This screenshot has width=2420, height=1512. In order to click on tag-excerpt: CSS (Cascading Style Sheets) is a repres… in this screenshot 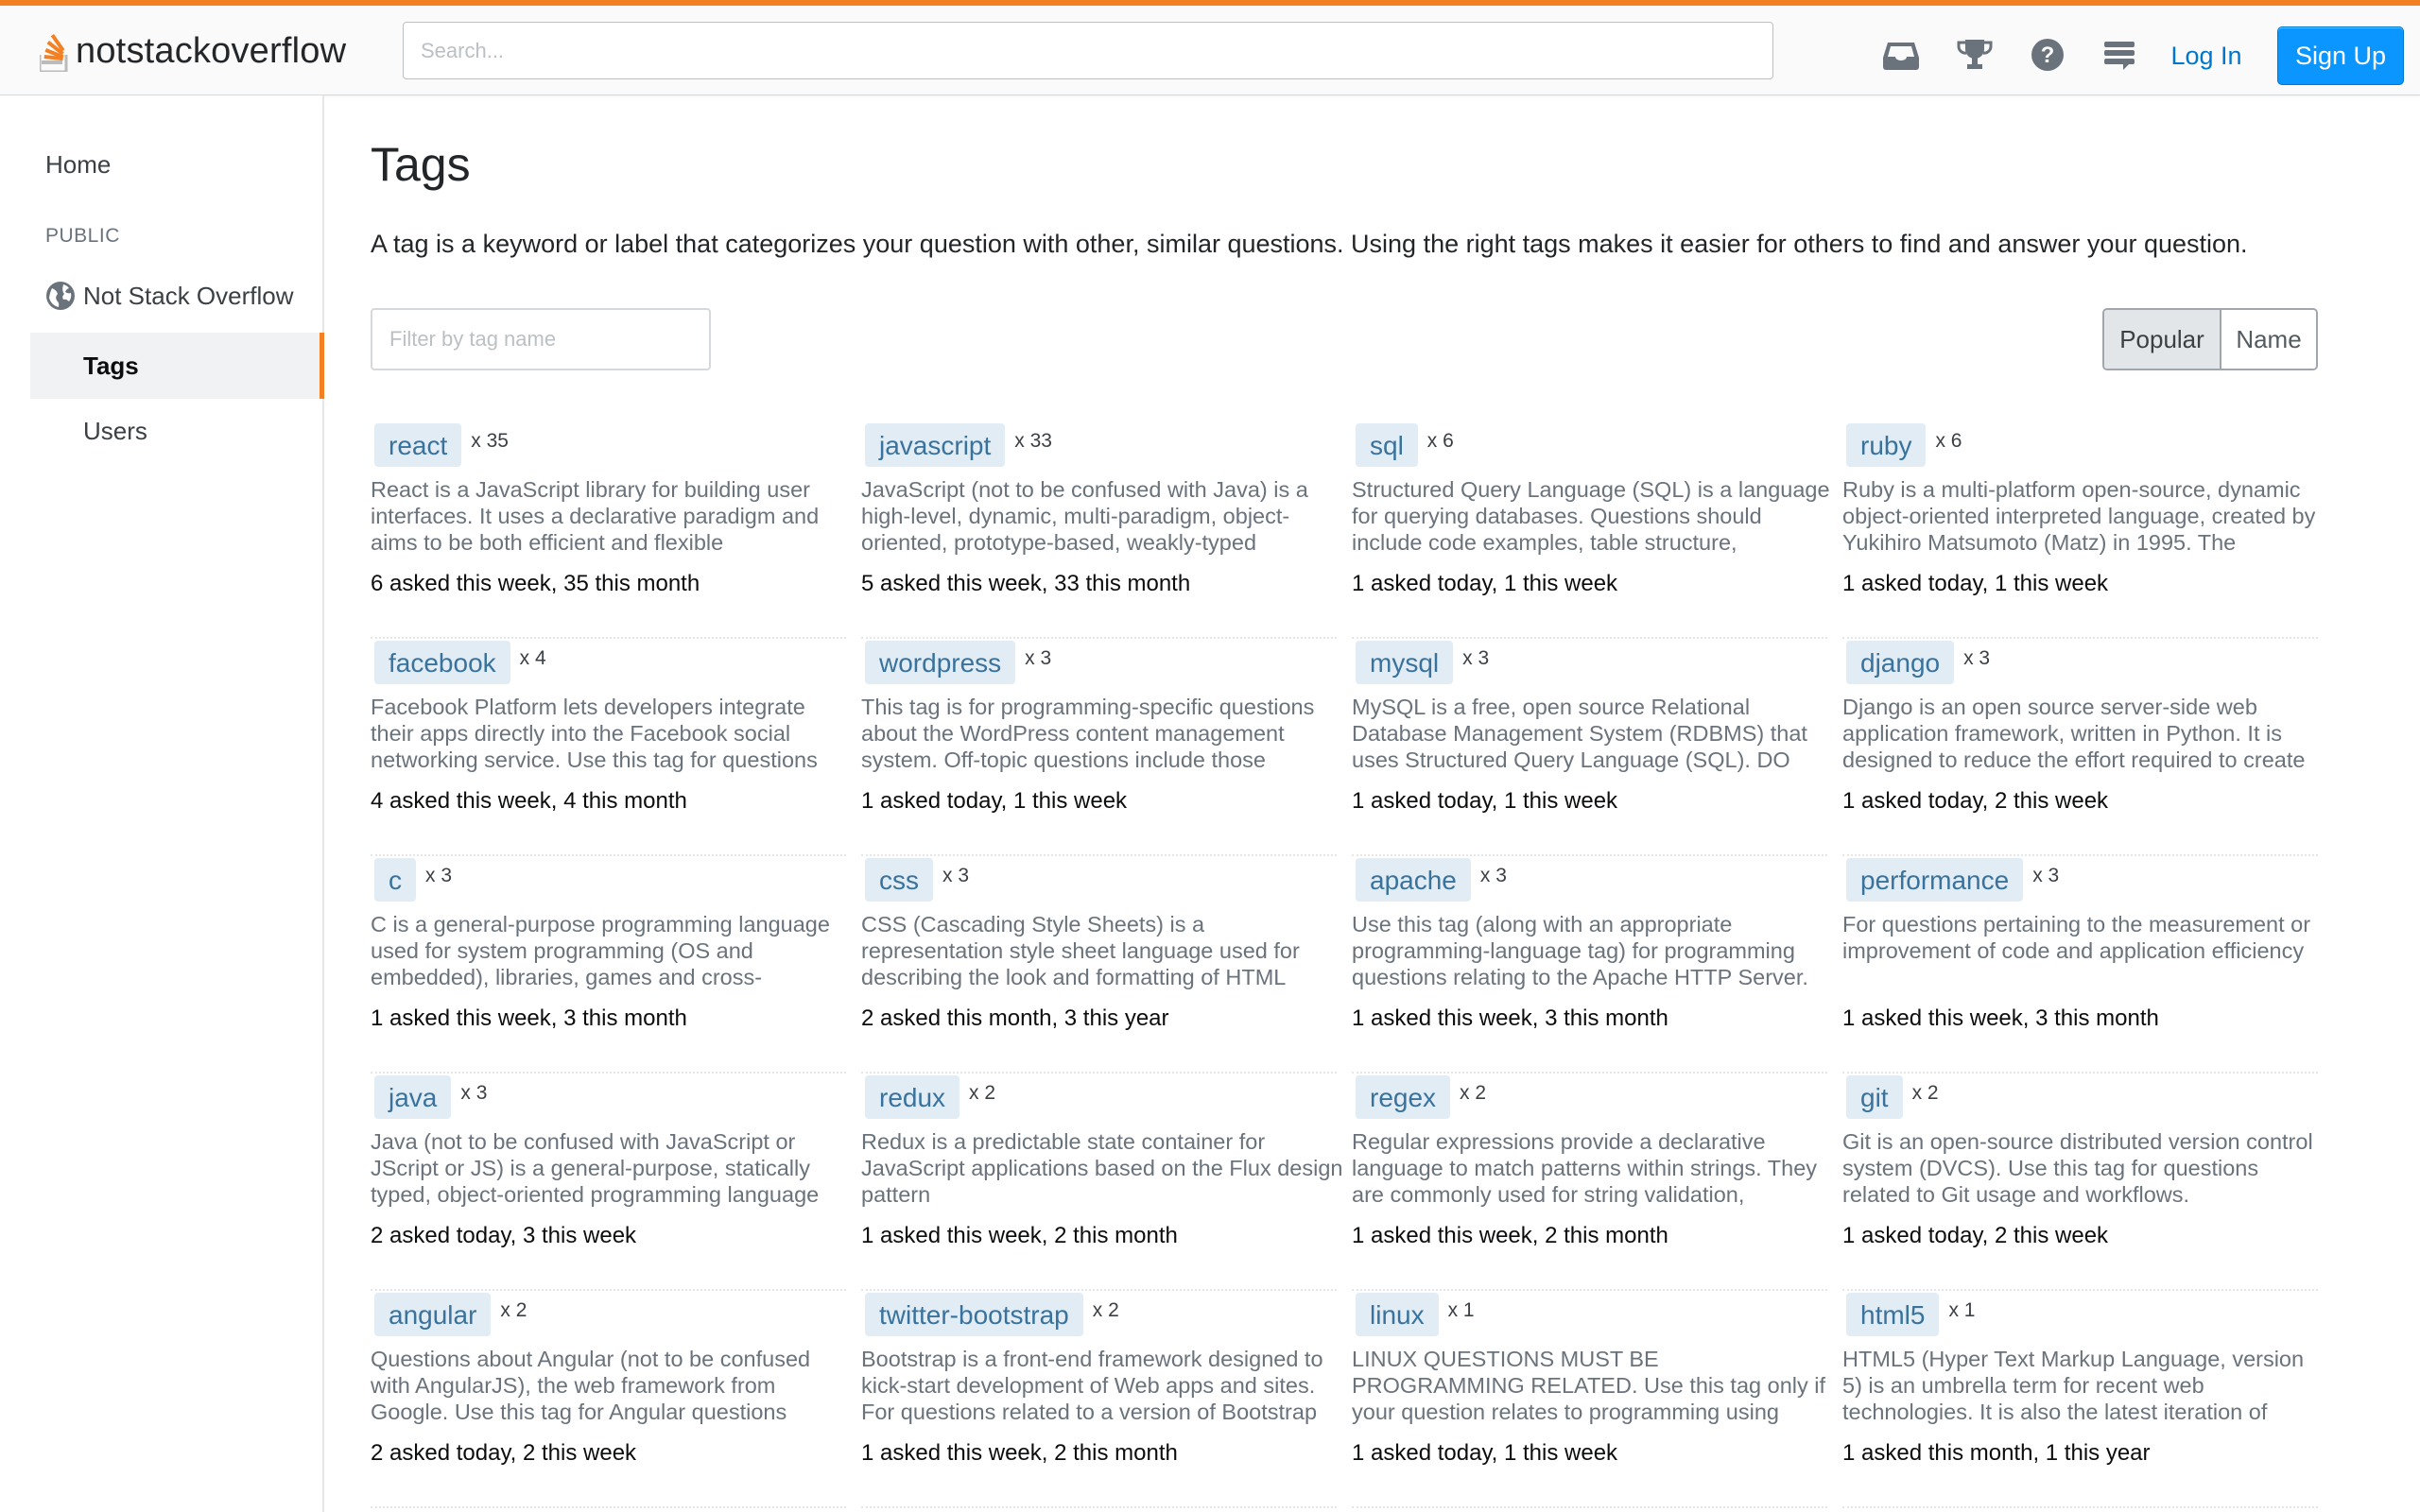, I will do `click(1080, 950)`.